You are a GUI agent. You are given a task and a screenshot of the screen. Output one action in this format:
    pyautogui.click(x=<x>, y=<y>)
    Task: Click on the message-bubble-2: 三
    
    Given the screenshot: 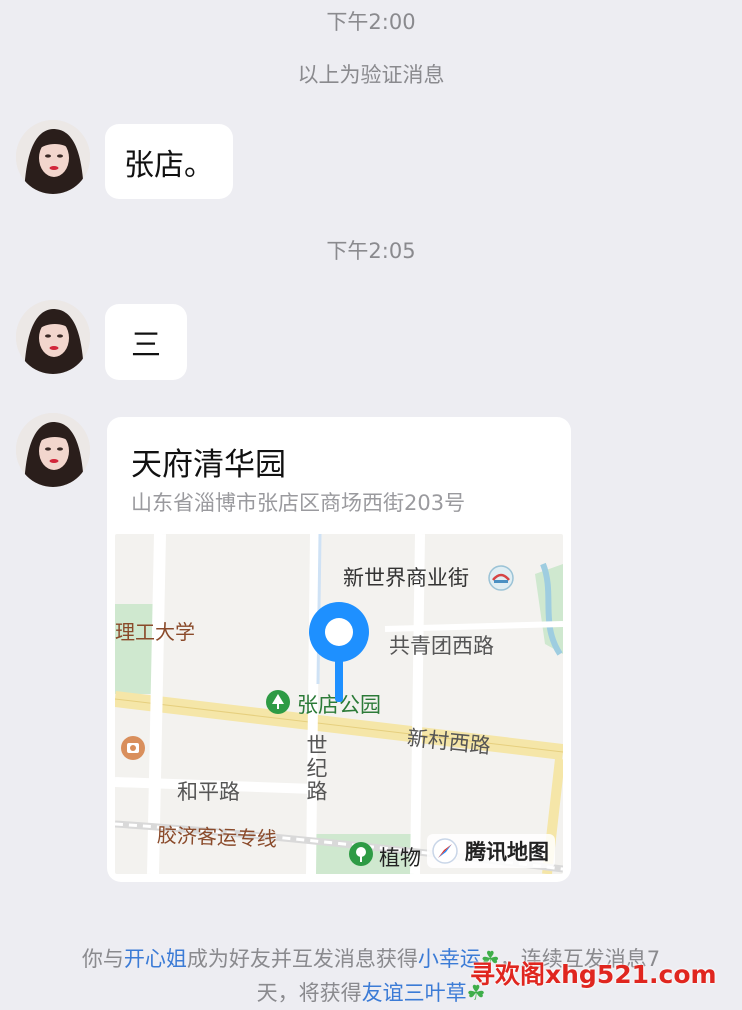 What is the action you would take?
    pyautogui.click(x=146, y=342)
    